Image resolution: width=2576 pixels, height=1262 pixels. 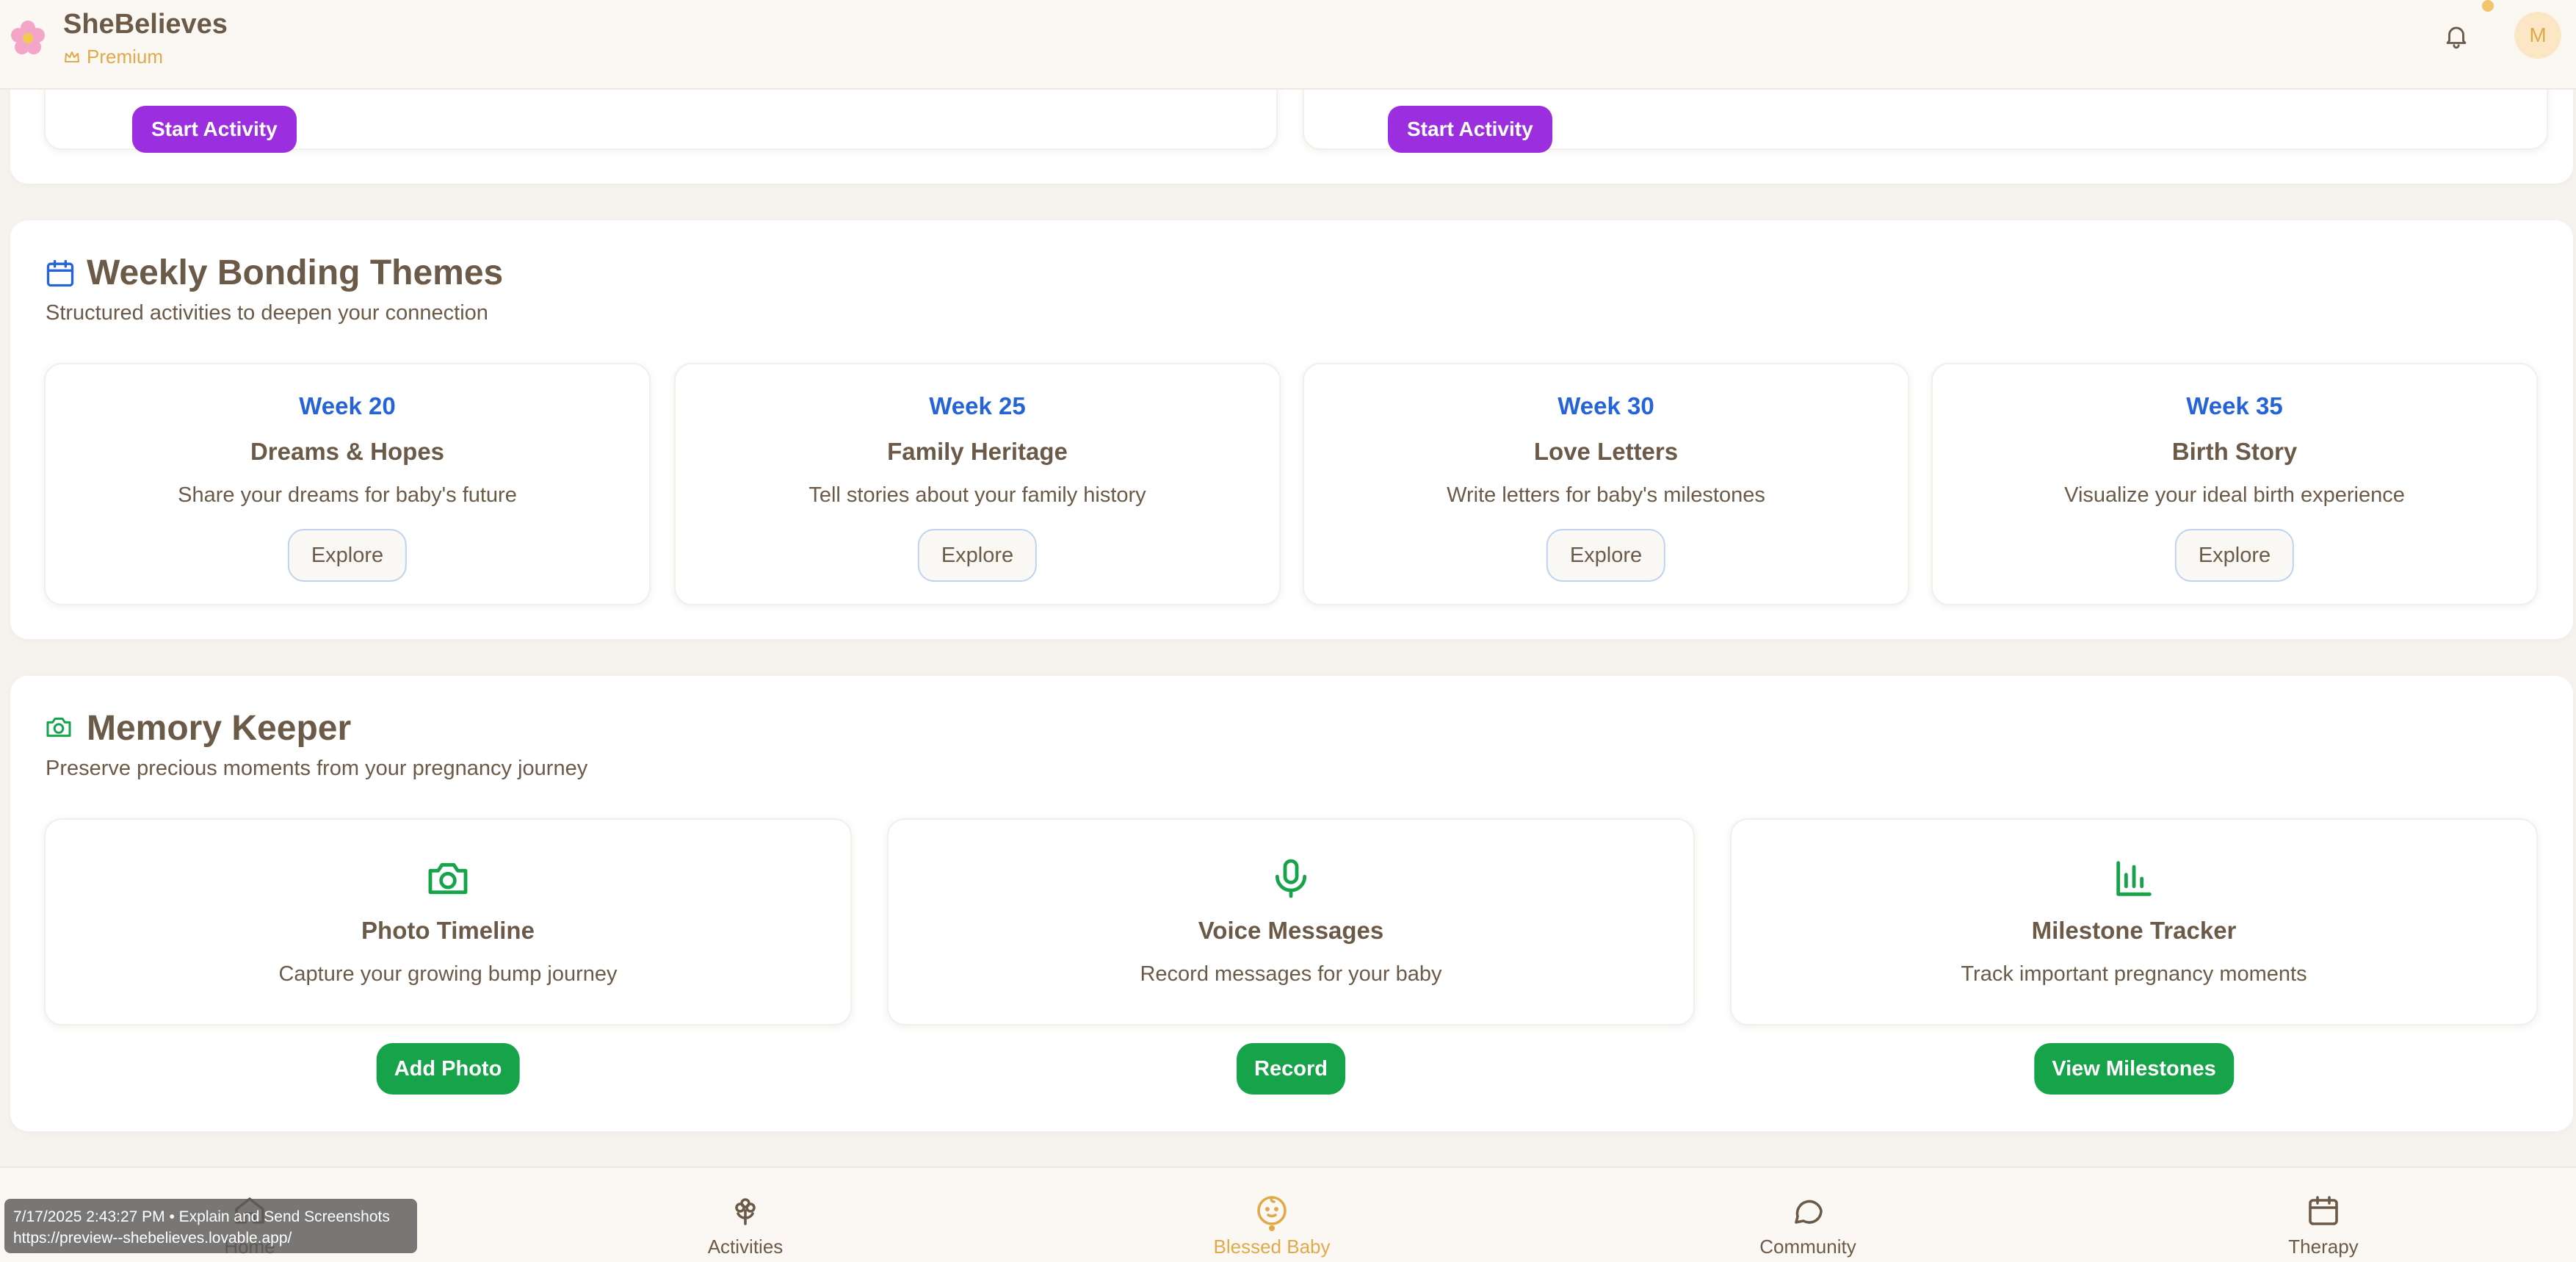 I want to click on week-description: Visualize your ideal birth experience, so click(x=2234, y=495).